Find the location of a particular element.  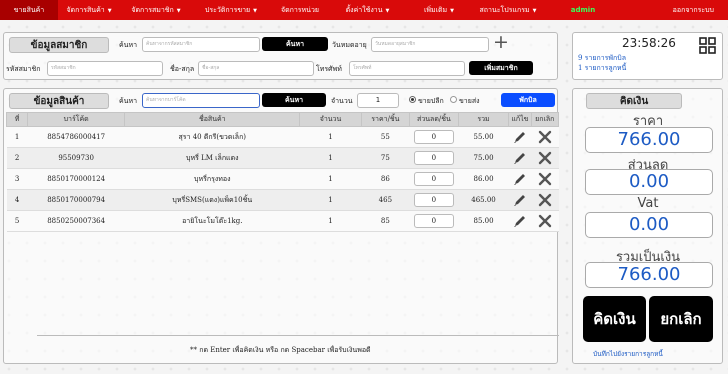

nav-item-label: จัดการสินค้า is located at coordinates (85, 10).